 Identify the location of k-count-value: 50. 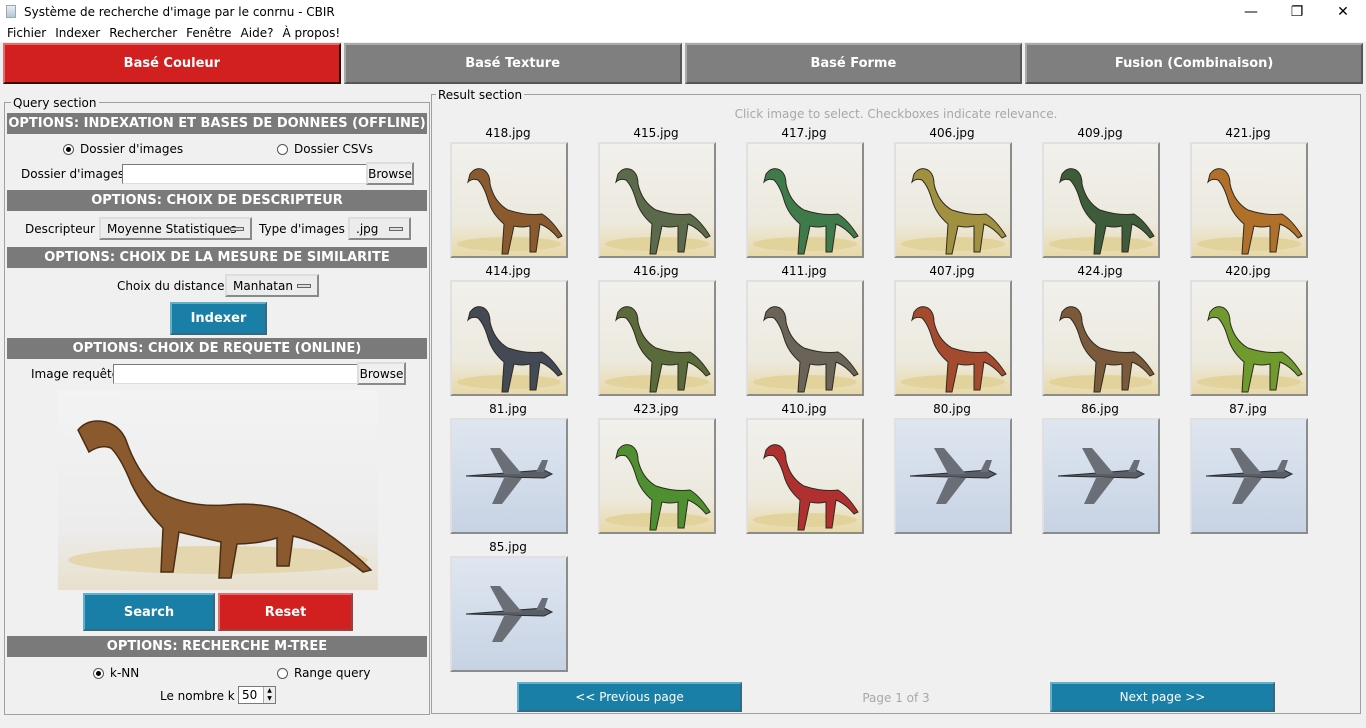
(250, 695).